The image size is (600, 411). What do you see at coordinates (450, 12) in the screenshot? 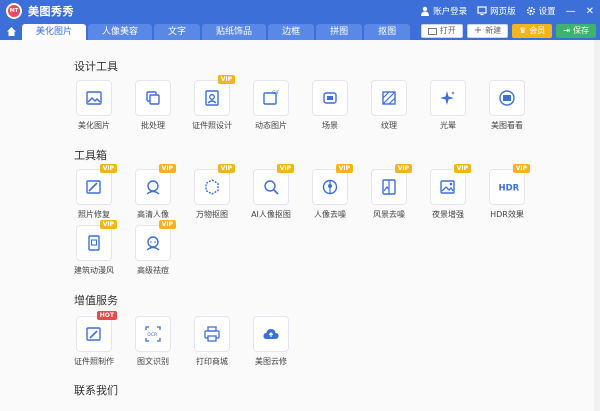
I see `account-login-label: 账户登录` at bounding box center [450, 12].